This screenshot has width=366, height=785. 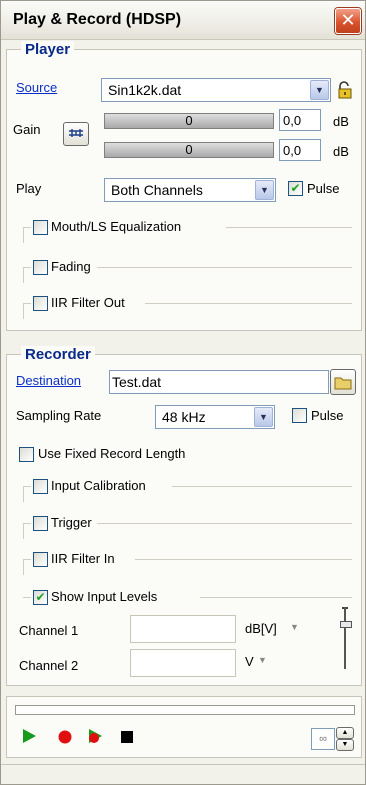 What do you see at coordinates (300, 120) in the screenshot?
I see `gain-input-1: 0,0` at bounding box center [300, 120].